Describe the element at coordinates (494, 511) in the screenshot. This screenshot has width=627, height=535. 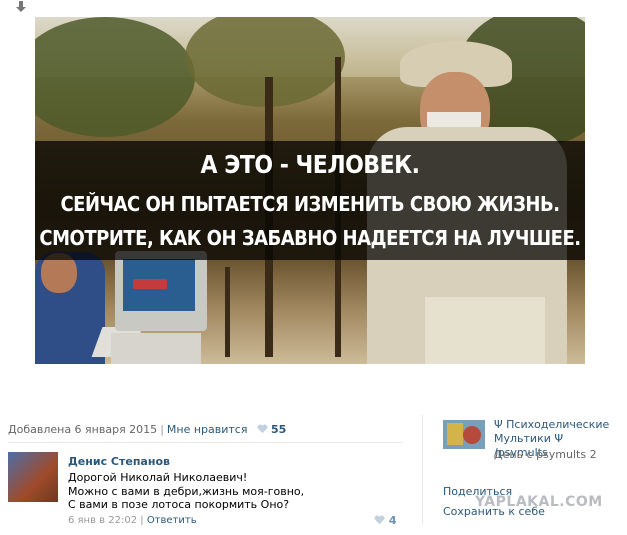
I see `save-button: Сохранить к себе` at that location.